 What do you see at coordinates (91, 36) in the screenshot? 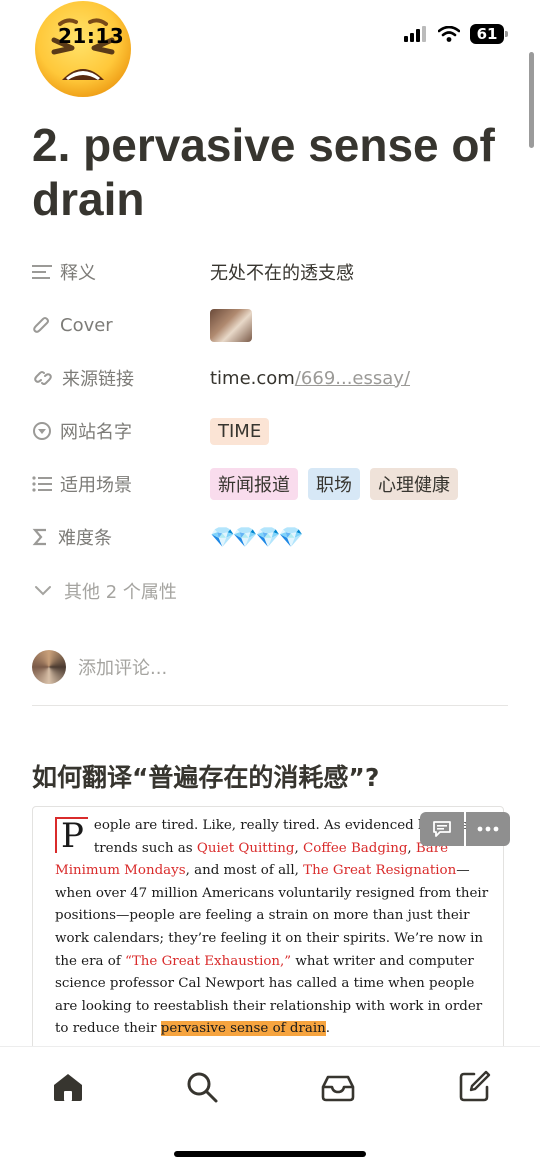
I see `status-time: 21:13` at bounding box center [91, 36].